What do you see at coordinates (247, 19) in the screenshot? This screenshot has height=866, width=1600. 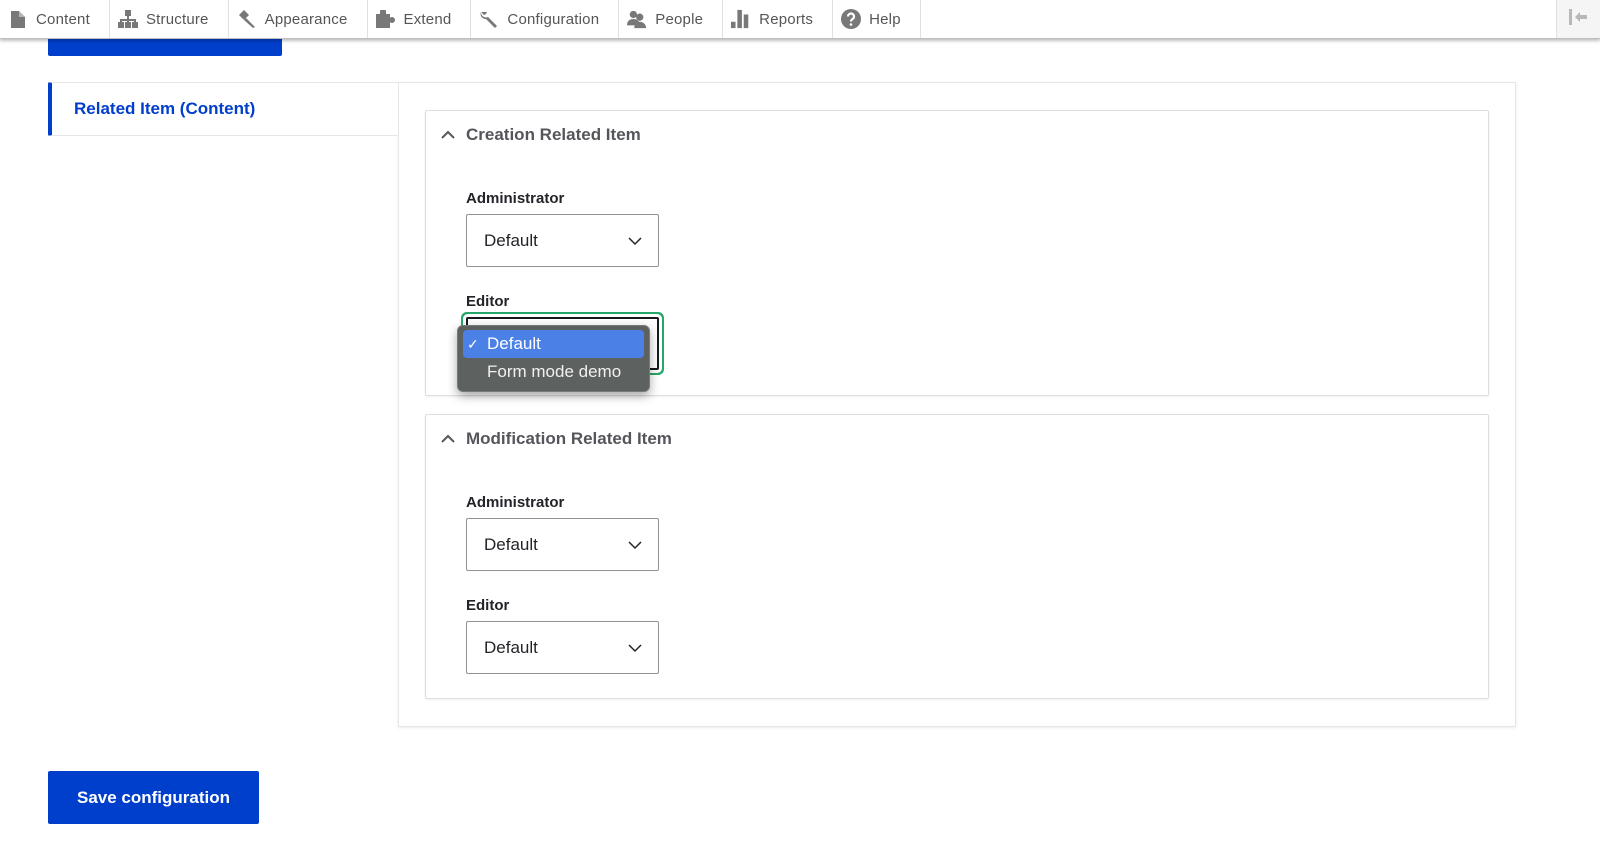 I see `paintbrush-icon` at bounding box center [247, 19].